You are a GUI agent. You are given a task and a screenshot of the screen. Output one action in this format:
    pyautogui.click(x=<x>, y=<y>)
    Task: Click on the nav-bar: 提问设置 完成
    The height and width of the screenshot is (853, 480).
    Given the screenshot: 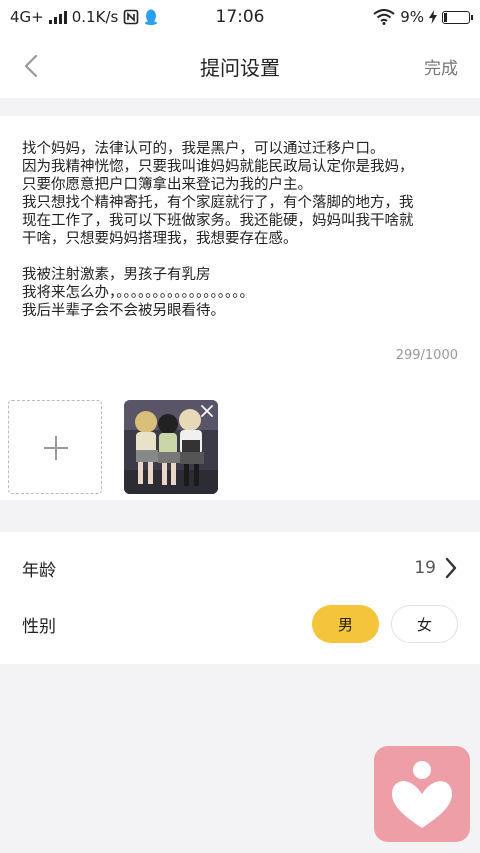 What is the action you would take?
    pyautogui.click(x=240, y=66)
    